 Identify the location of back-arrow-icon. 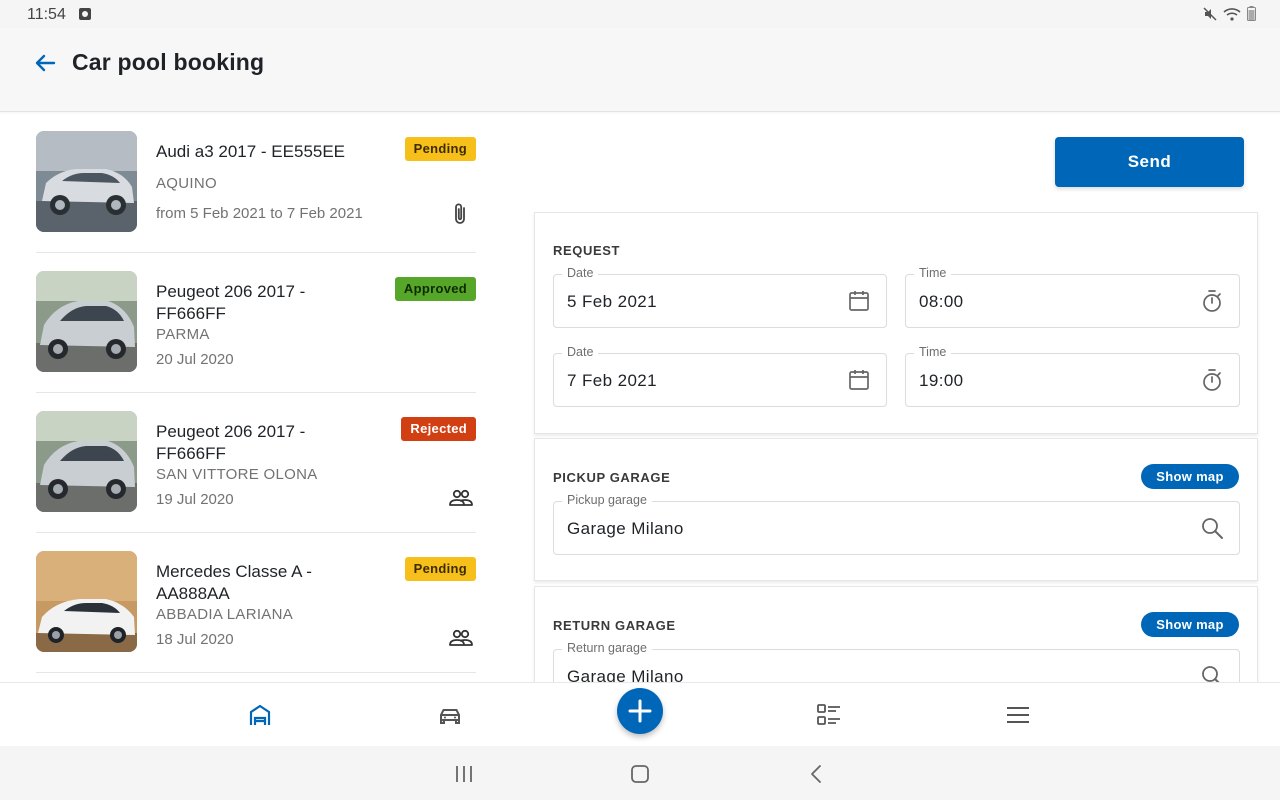
(45, 63).